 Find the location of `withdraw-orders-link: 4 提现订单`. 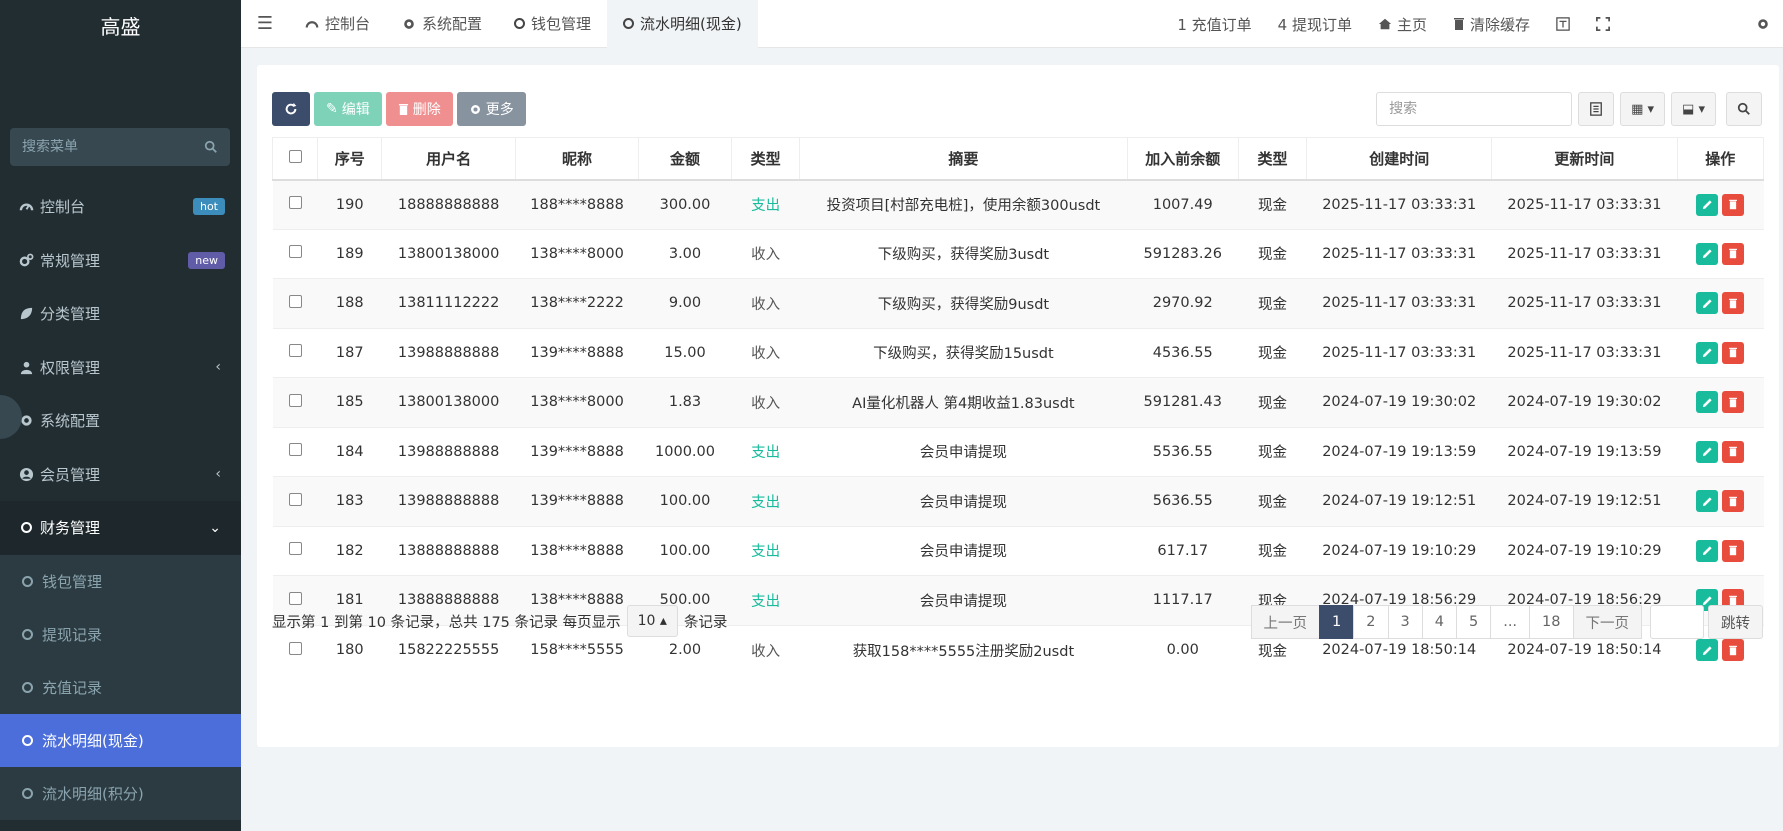

withdraw-orders-link: 4 提现订单 is located at coordinates (1315, 24).